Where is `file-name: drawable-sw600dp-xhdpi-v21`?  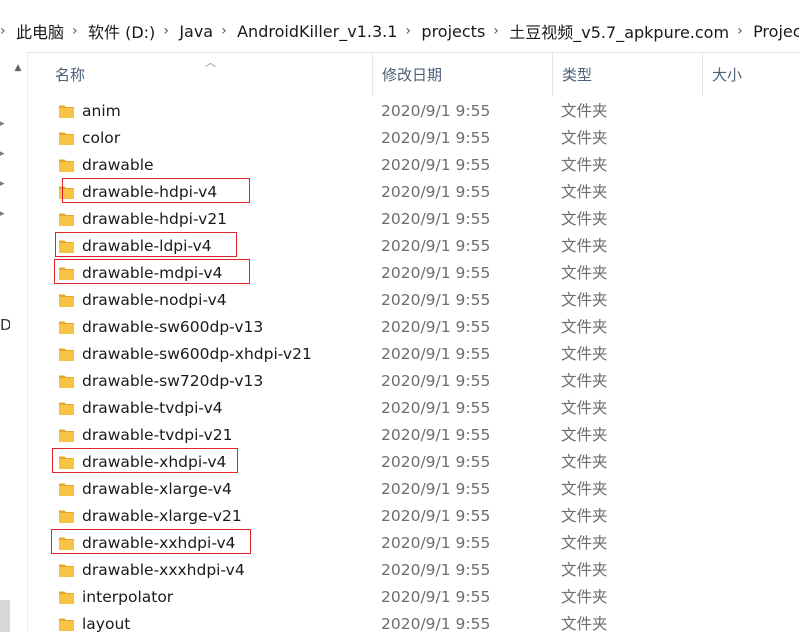 file-name: drawable-sw600dp-xhdpi-v21 is located at coordinates (197, 354).